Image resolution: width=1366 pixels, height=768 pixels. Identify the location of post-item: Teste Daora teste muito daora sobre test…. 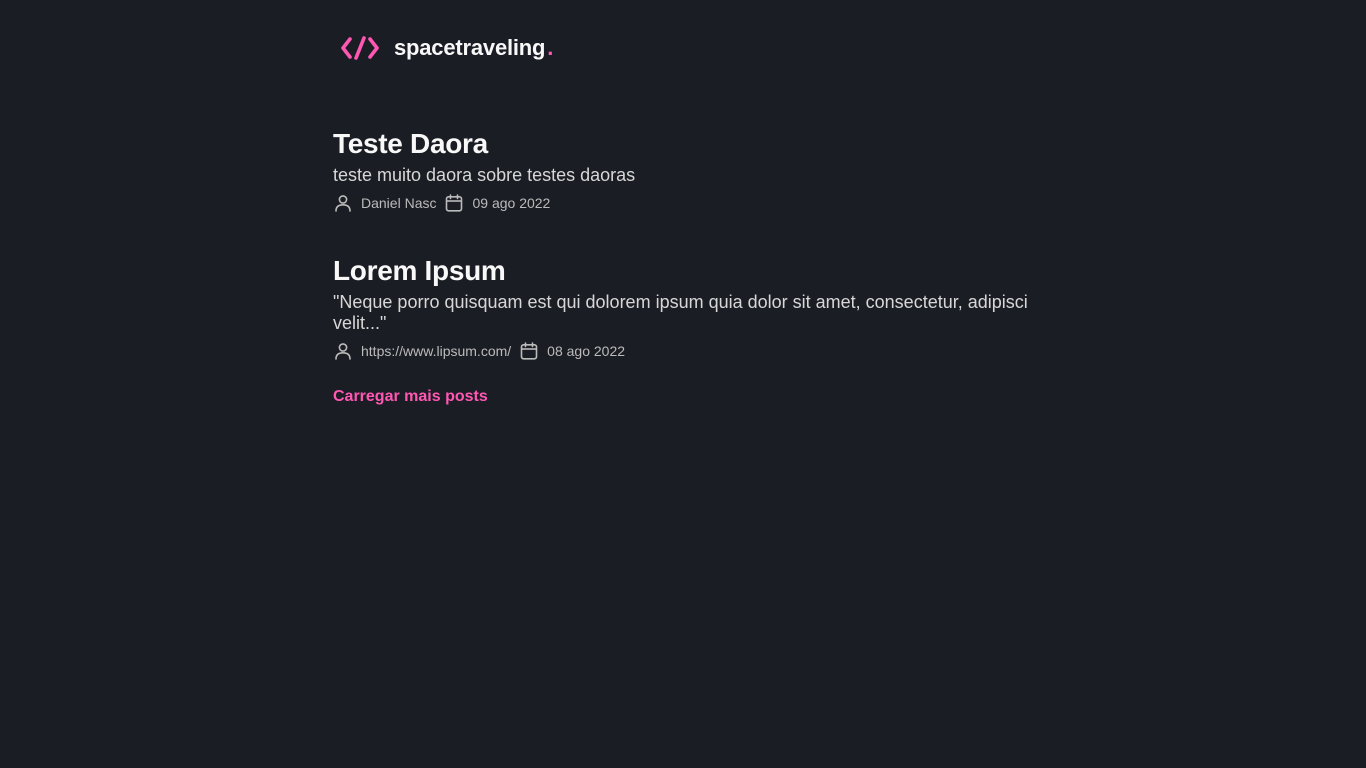
(683, 171).